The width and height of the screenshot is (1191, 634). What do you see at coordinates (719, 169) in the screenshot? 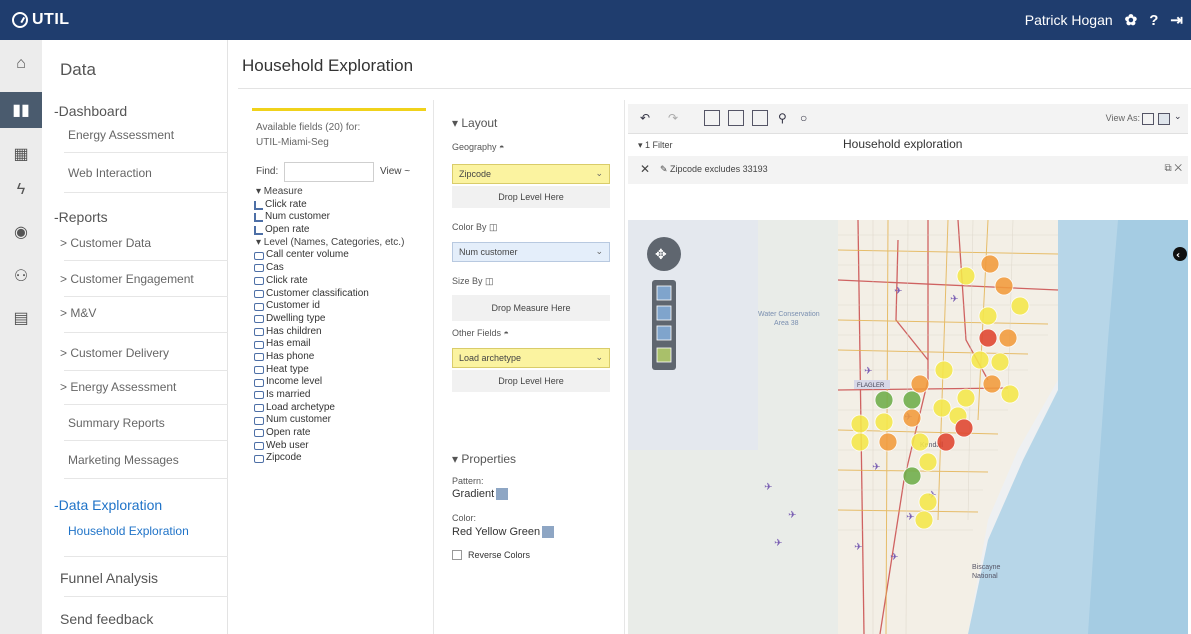
I see `filter-text-value: Zipcode excludes 33193` at bounding box center [719, 169].